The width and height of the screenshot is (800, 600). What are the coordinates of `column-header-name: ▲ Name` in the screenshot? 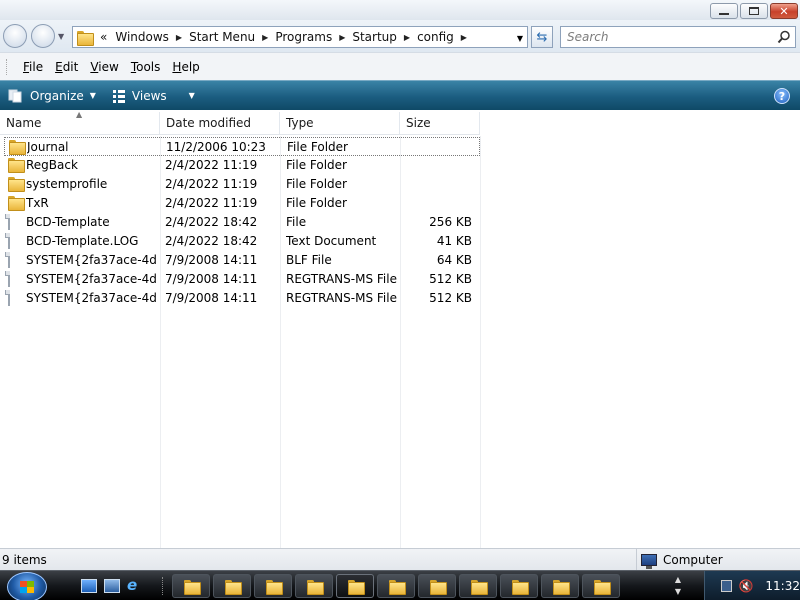 It's located at (80, 122).